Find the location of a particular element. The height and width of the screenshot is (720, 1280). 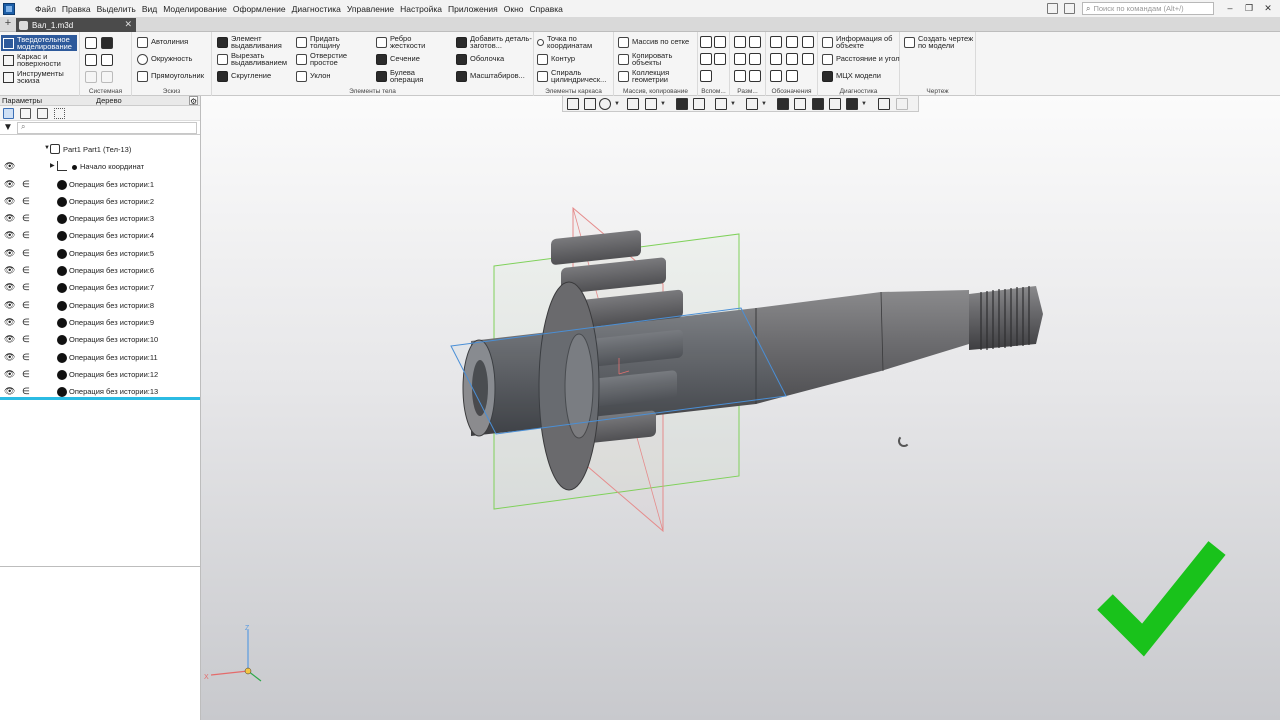

app-logo-icon is located at coordinates (9, 8).